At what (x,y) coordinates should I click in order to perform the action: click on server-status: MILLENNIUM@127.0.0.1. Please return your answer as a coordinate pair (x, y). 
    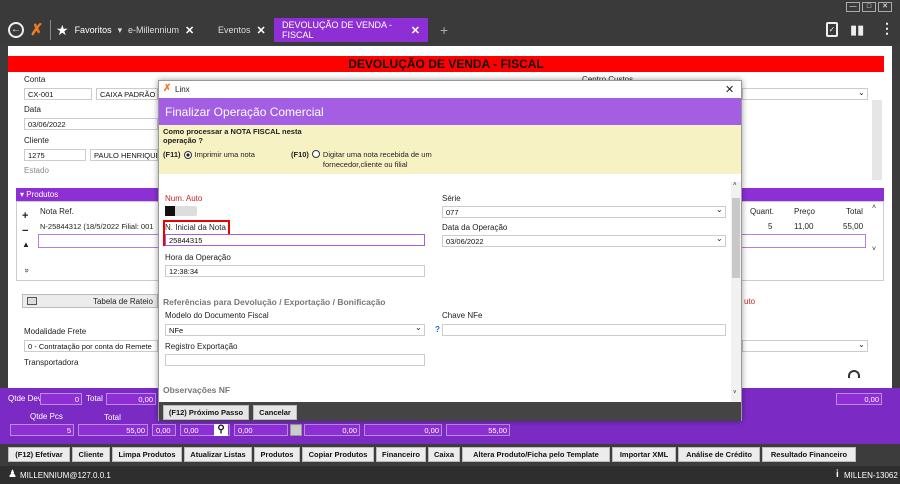
    Looking at the image, I should click on (65, 475).